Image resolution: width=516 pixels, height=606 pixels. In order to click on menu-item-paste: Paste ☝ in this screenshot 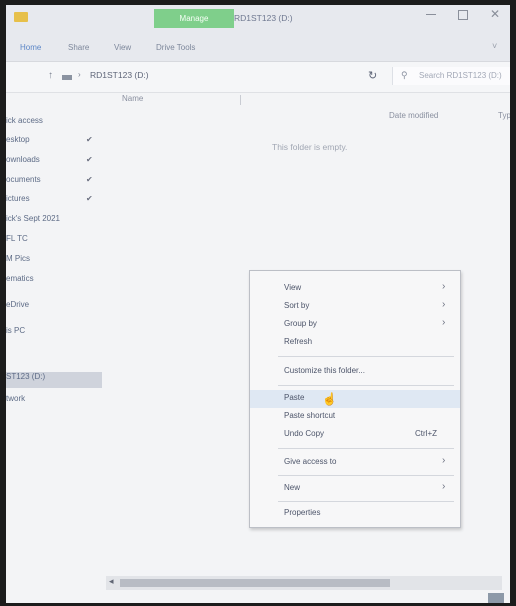, I will do `click(355, 399)`.